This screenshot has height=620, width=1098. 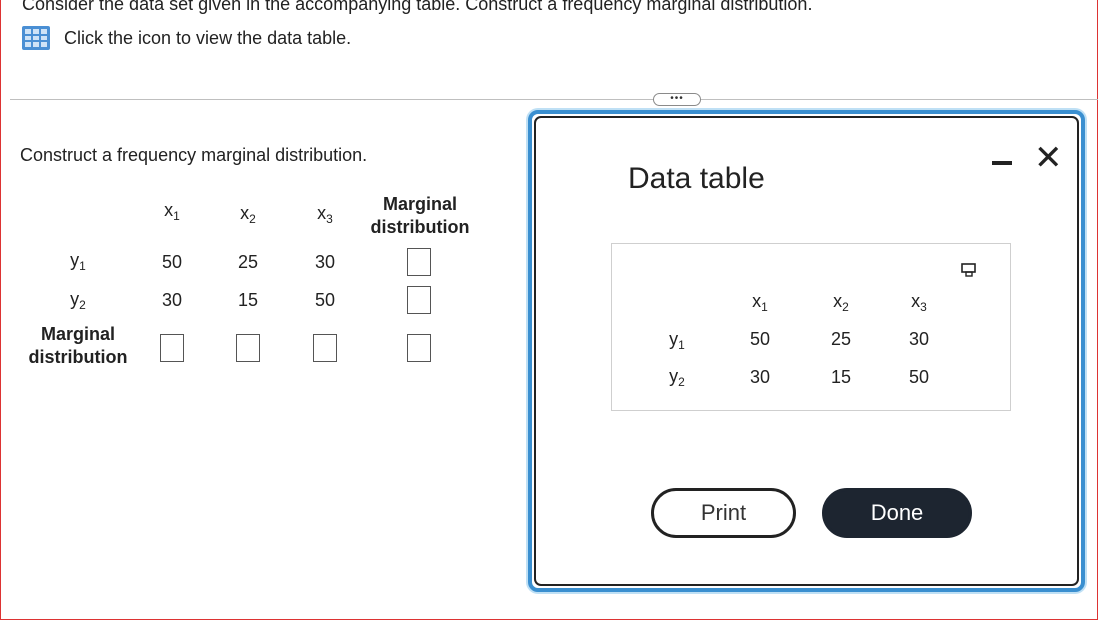 I want to click on marginal-y1-input, so click(x=419, y=262).